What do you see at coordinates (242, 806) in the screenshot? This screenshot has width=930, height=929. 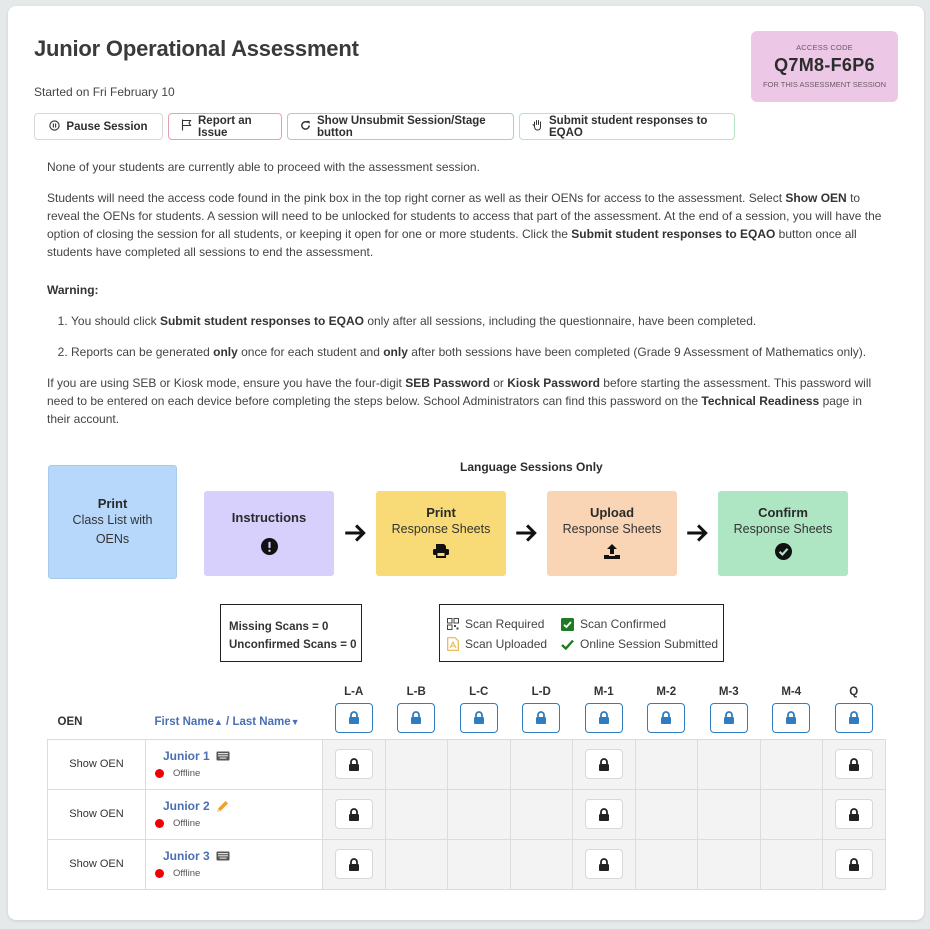 I see `student-name-link: Junior 2` at bounding box center [242, 806].